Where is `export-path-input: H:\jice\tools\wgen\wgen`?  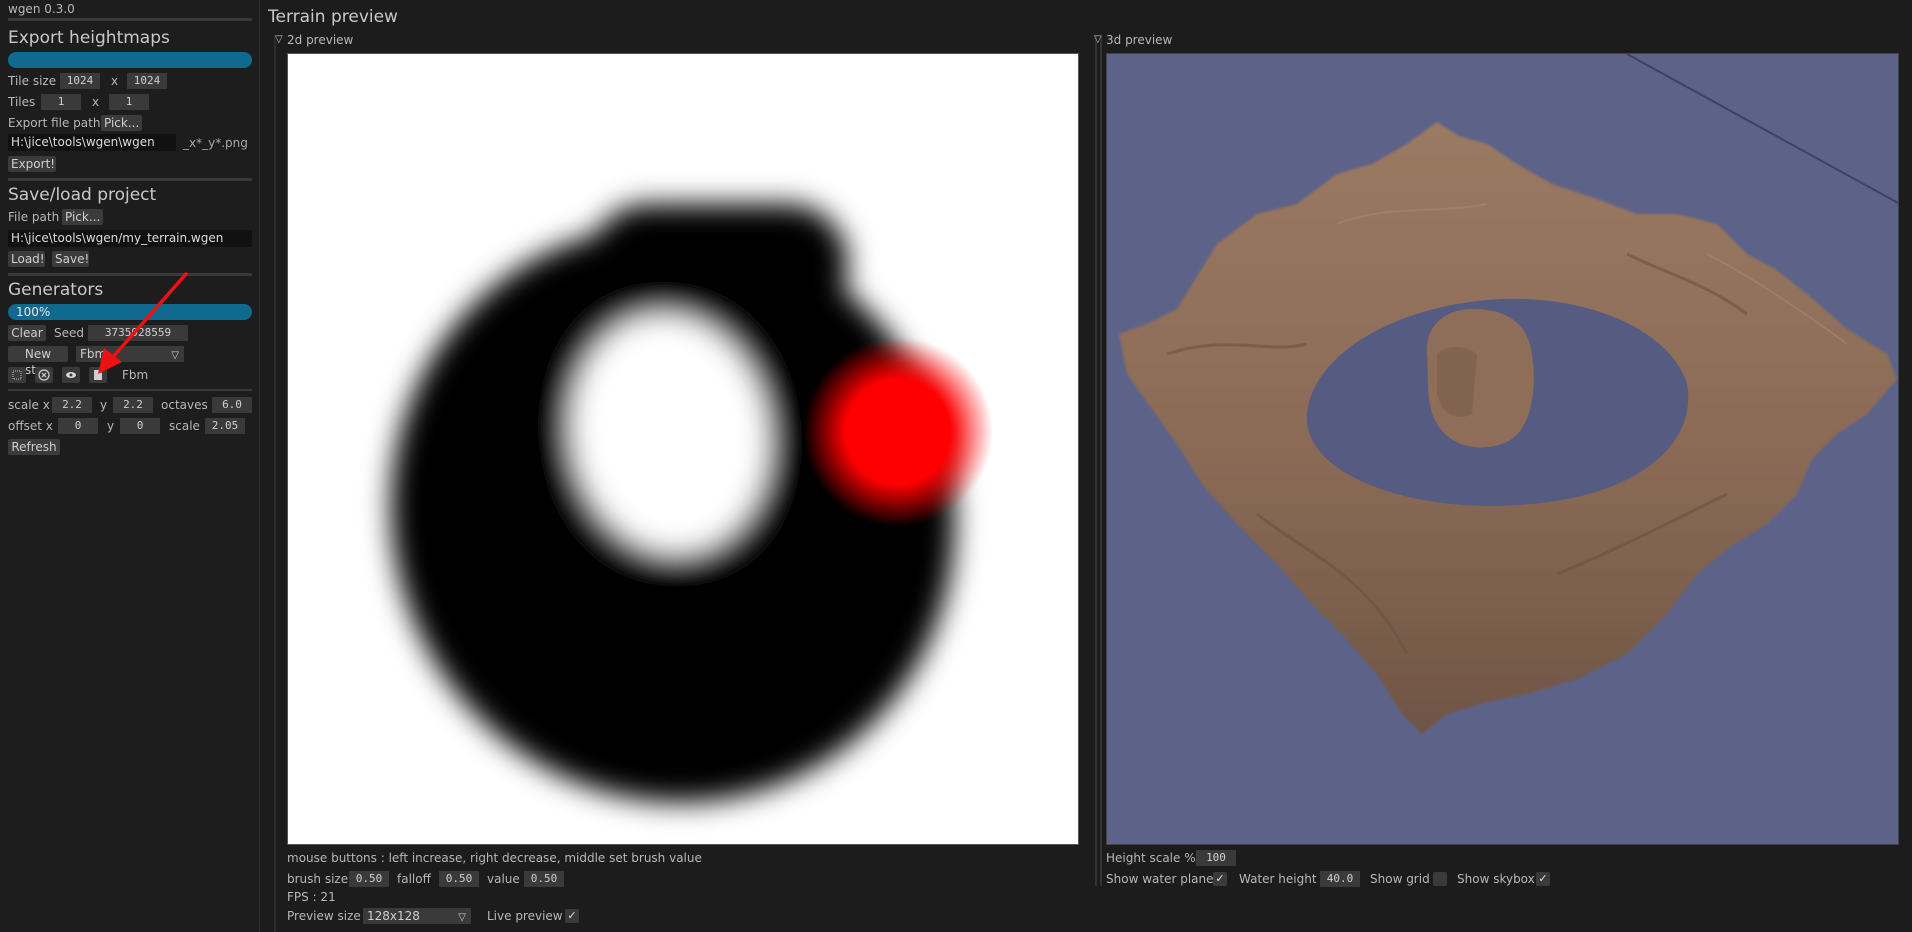
export-path-input: H:\jice\tools\wgen\wgen is located at coordinates (92, 142).